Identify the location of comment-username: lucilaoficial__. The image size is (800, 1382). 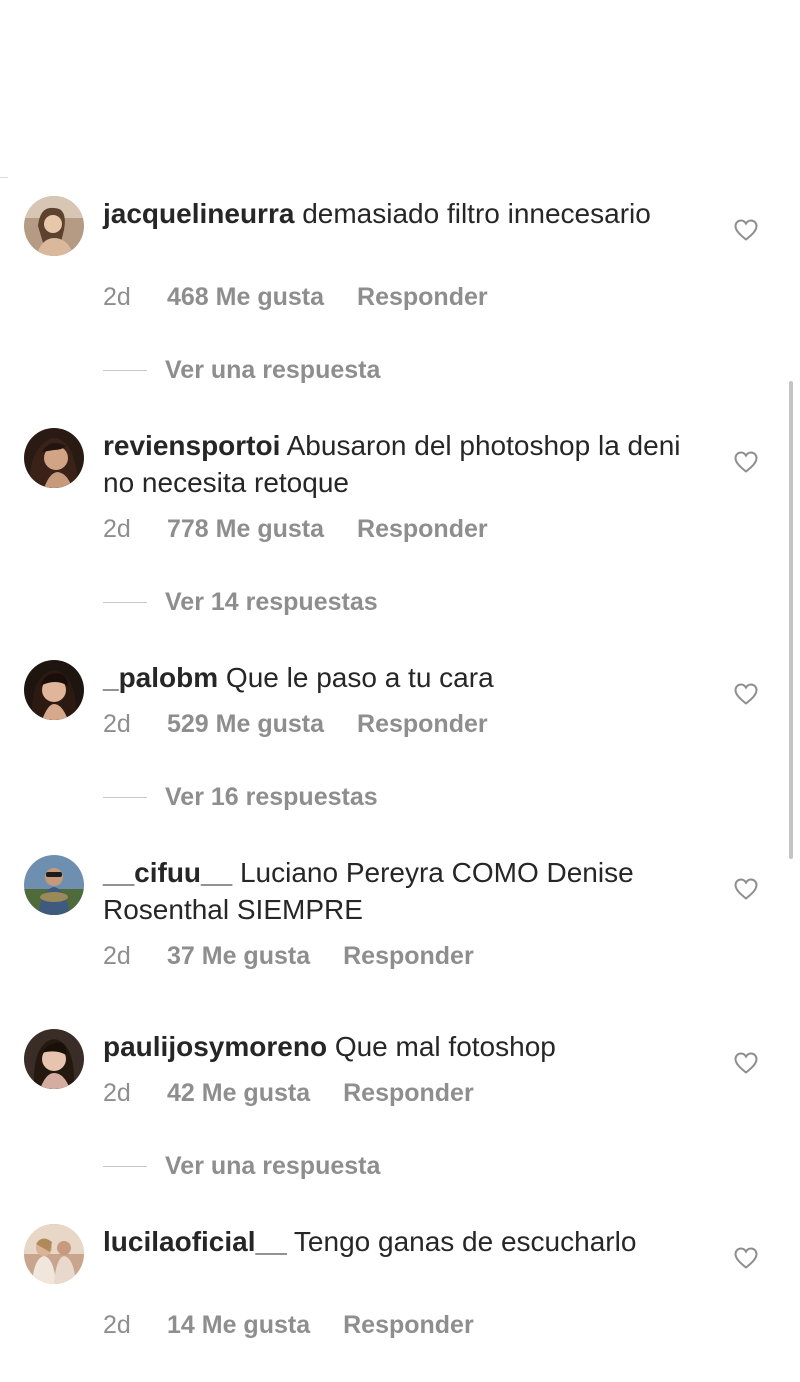
(195, 1241).